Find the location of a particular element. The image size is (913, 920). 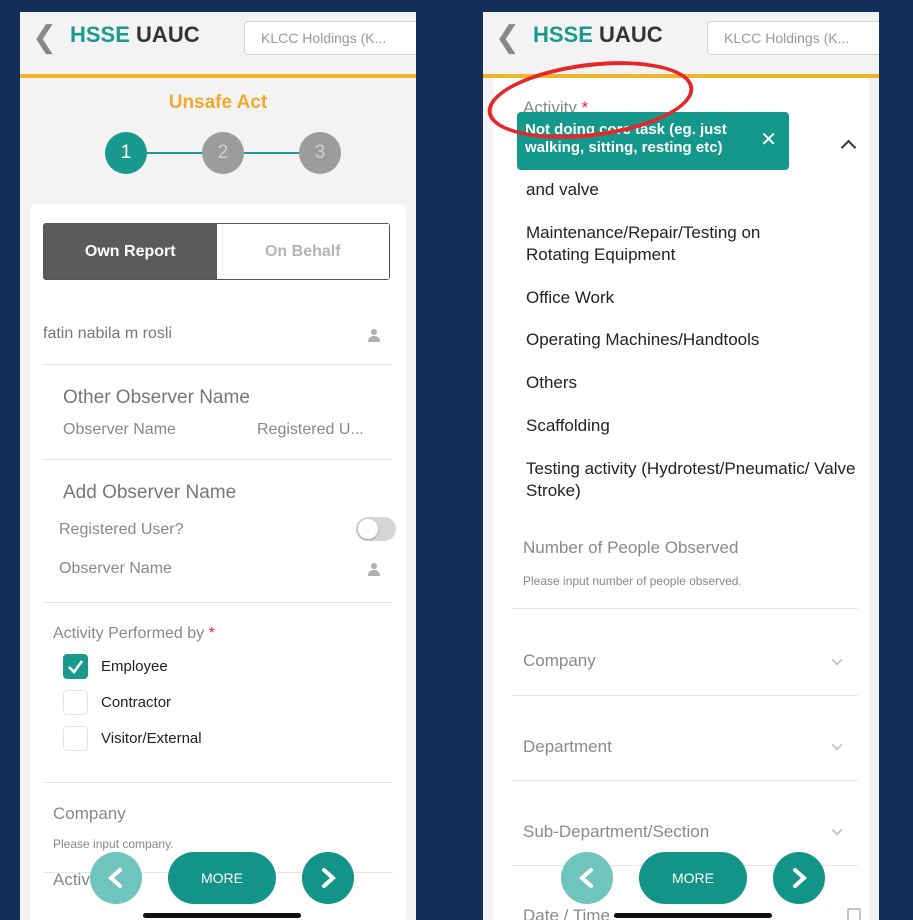

registered-user-label: Registered User? is located at coordinates (121, 529).